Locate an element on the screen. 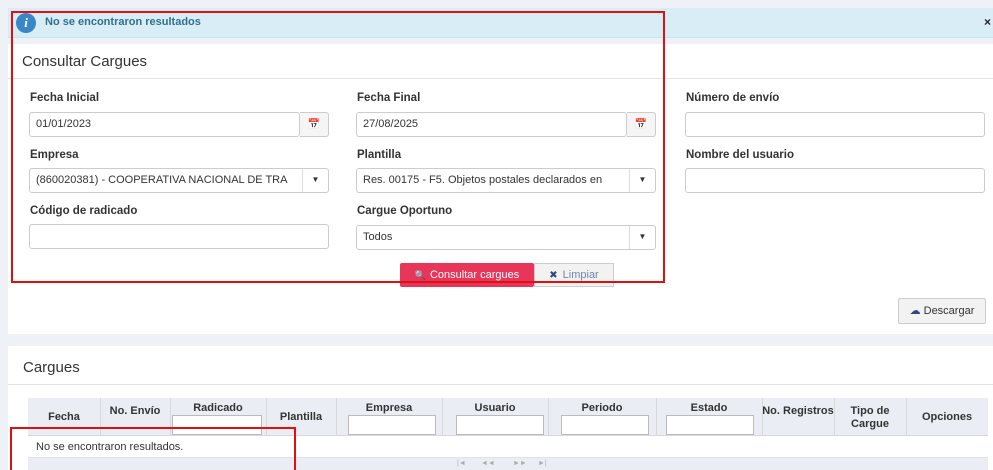 Image resolution: width=993 pixels, height=470 pixels. radicado-filter-input is located at coordinates (217, 425).